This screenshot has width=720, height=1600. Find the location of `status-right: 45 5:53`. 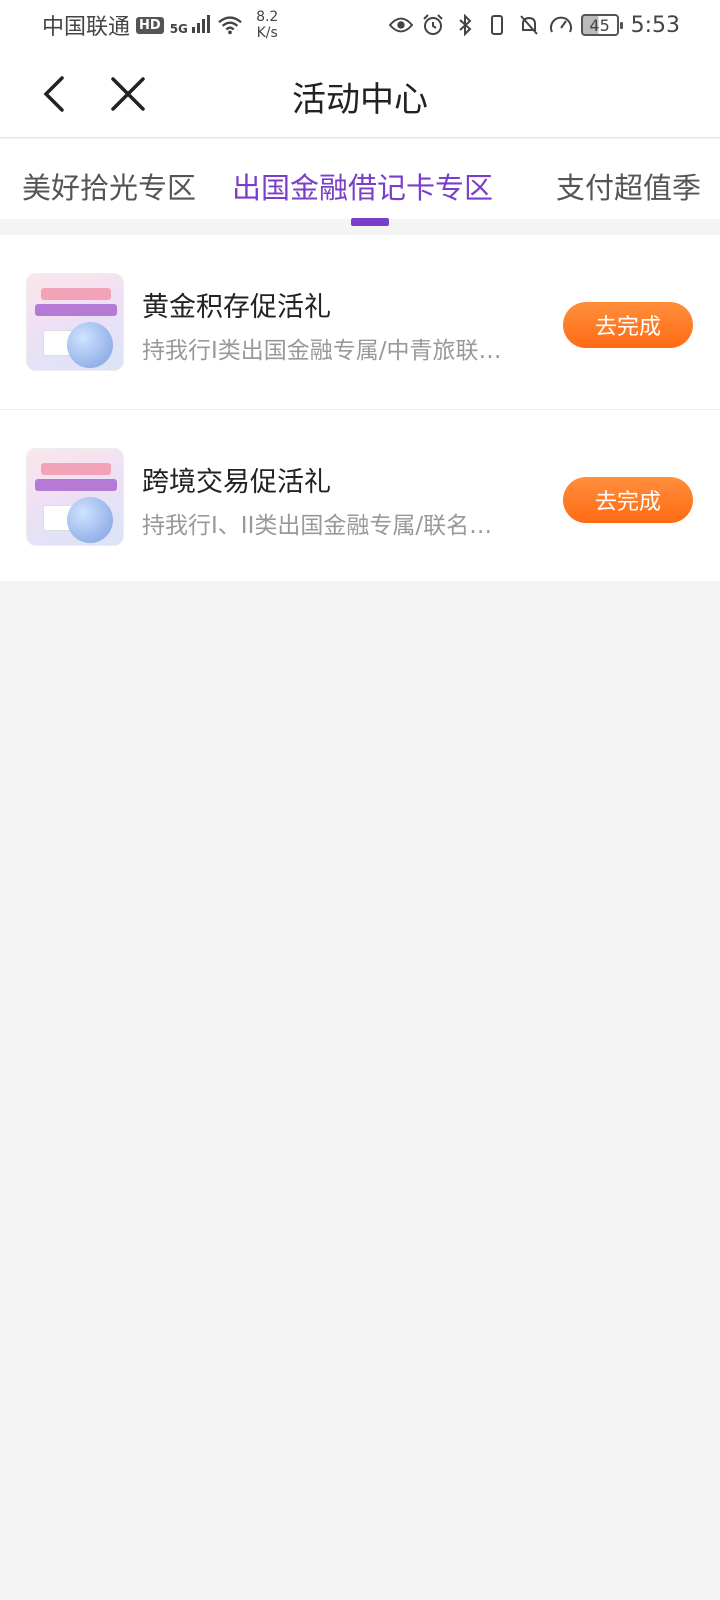

status-right: 45 5:53 is located at coordinates (534, 25).